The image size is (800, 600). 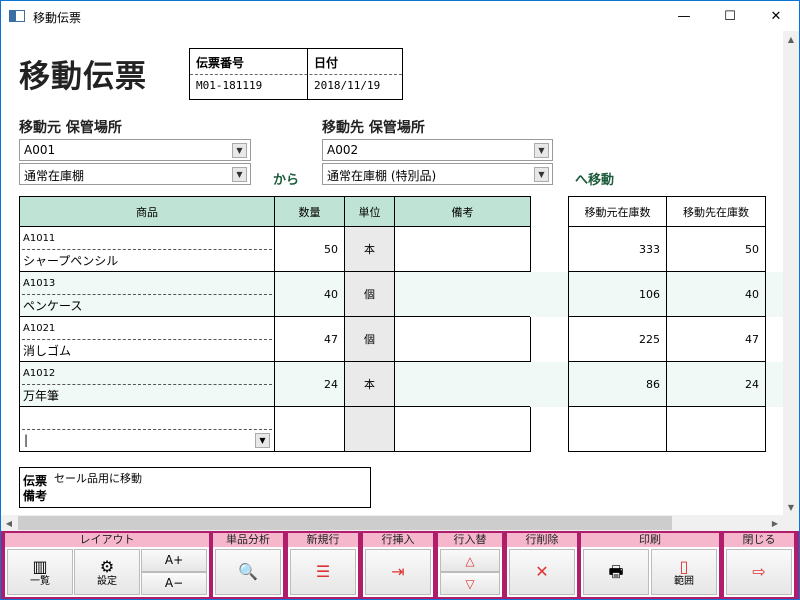 I want to click on table-row: A1012 万年筆 24 本, so click(x=275, y=384).